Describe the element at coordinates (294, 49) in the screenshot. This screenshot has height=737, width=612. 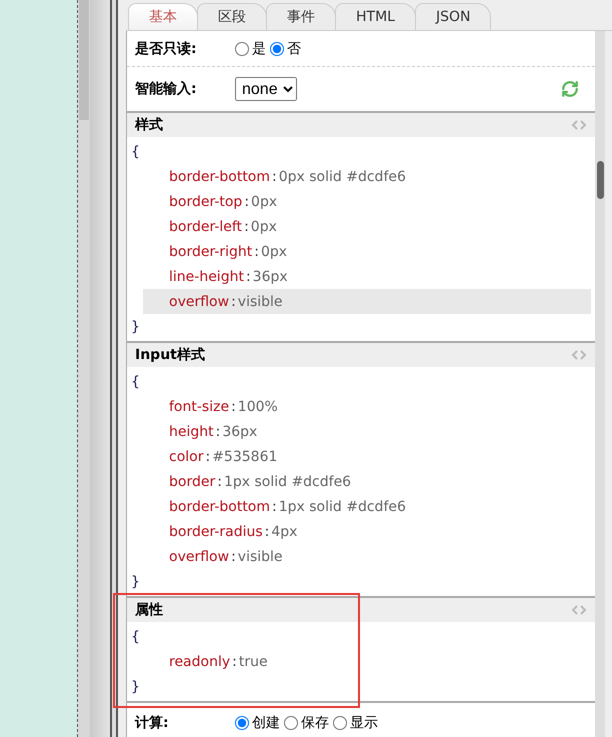
I see `option-label: 否` at that location.